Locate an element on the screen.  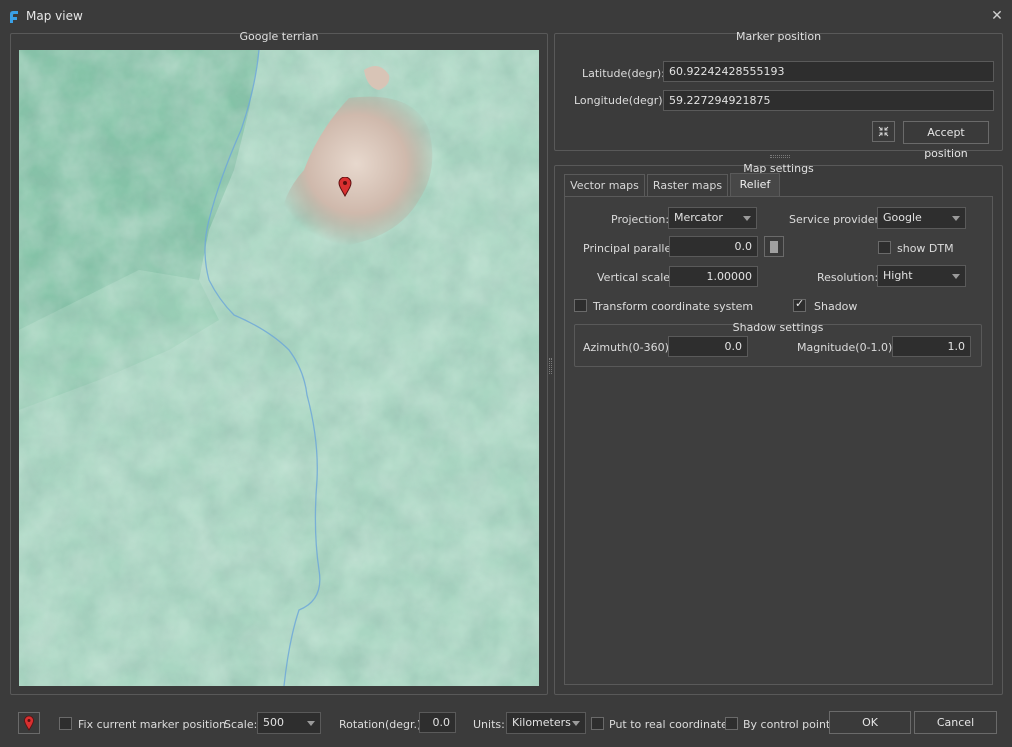
resolution-label: Resolution: is located at coordinates (848, 277).